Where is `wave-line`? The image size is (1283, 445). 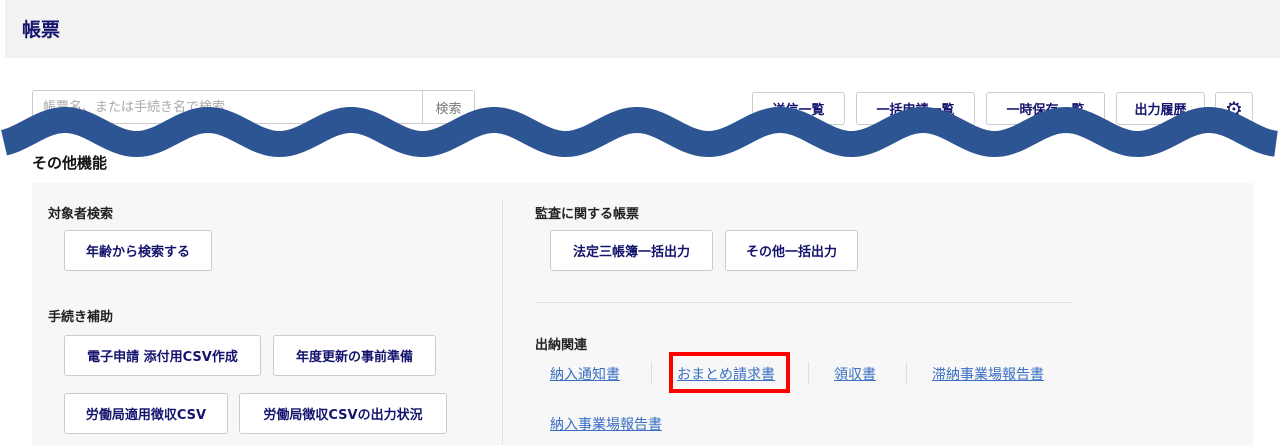 wave-line is located at coordinates (639, 132).